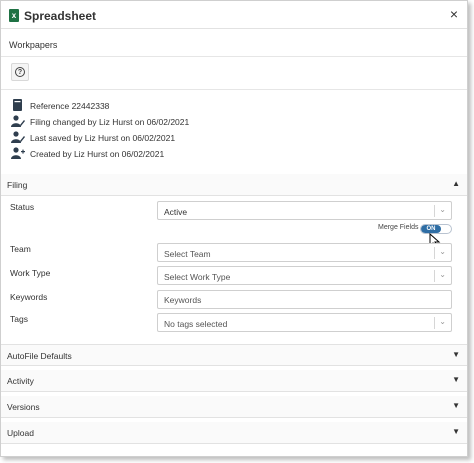  What do you see at coordinates (431, 229) in the screenshot?
I see `toggle-on-label: ON` at bounding box center [431, 229].